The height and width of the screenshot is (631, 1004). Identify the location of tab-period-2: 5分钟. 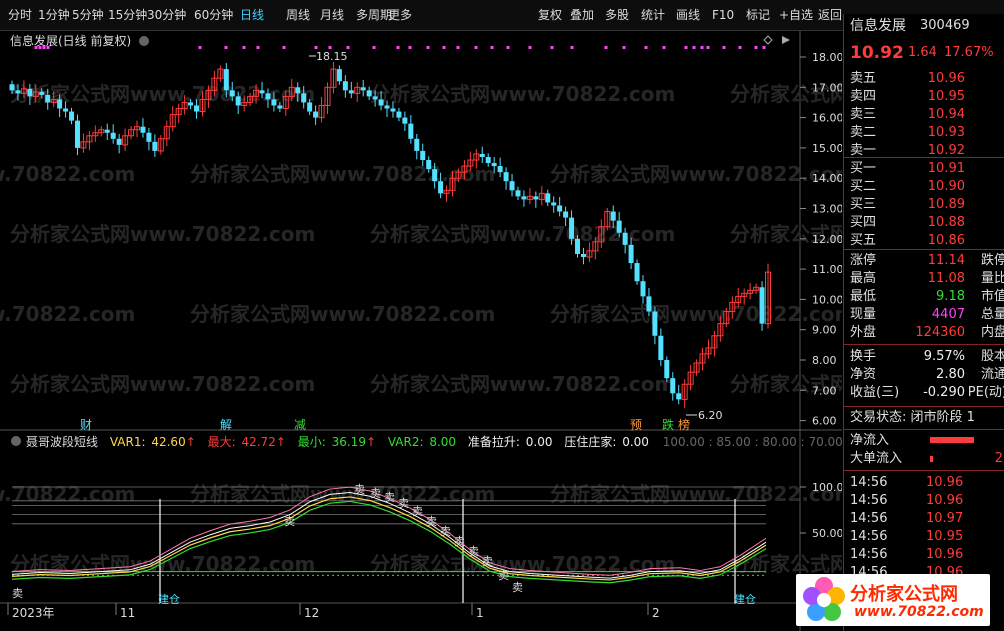
(88, 15).